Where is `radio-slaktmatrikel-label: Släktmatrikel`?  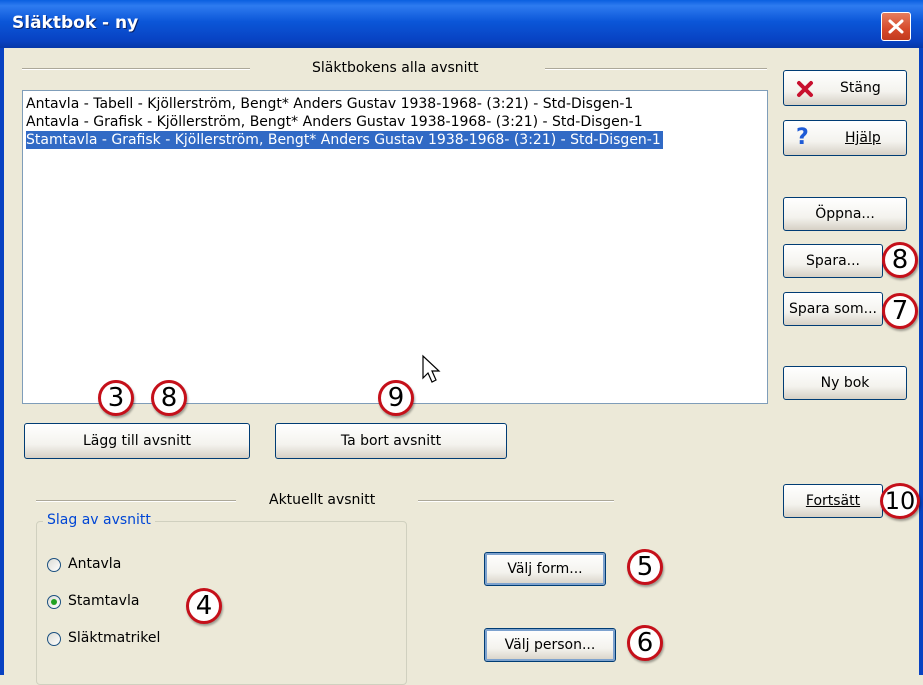 radio-slaktmatrikel-label: Släktmatrikel is located at coordinates (114, 638).